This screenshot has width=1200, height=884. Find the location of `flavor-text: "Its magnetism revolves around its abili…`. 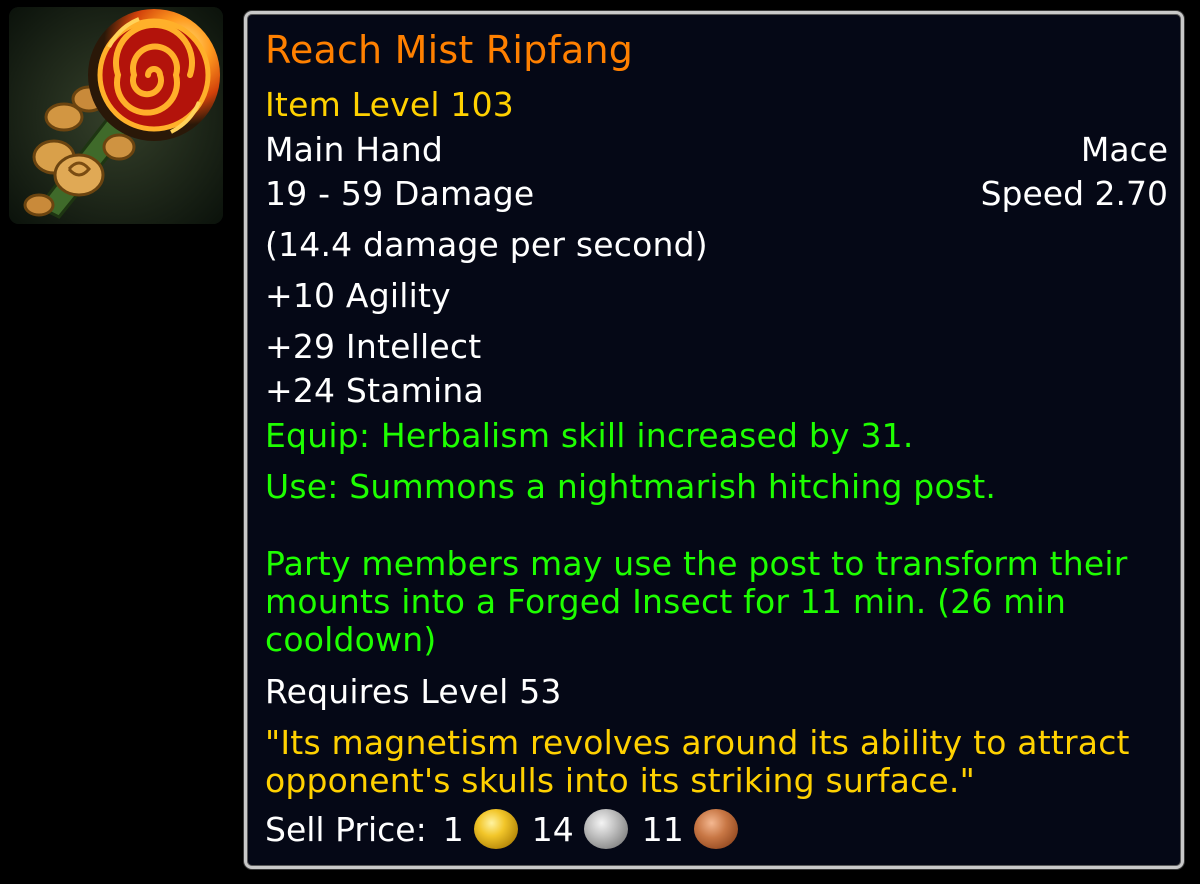

flavor-text: "Its magnetism revolves around its abili… is located at coordinates (697, 761).